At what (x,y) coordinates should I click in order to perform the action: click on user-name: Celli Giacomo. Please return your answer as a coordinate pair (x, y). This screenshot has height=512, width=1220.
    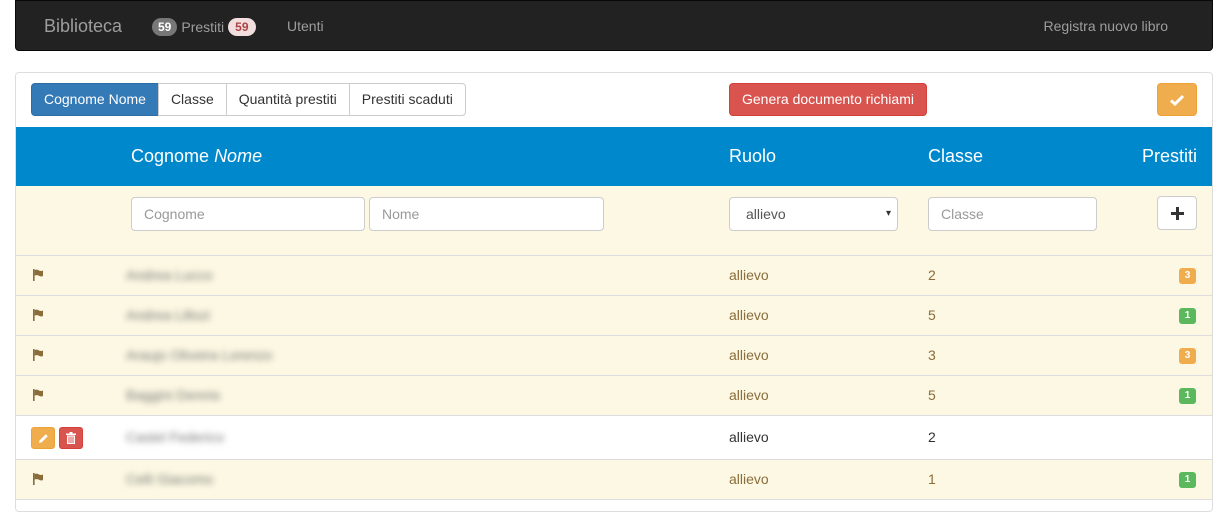
    Looking at the image, I should click on (170, 479).